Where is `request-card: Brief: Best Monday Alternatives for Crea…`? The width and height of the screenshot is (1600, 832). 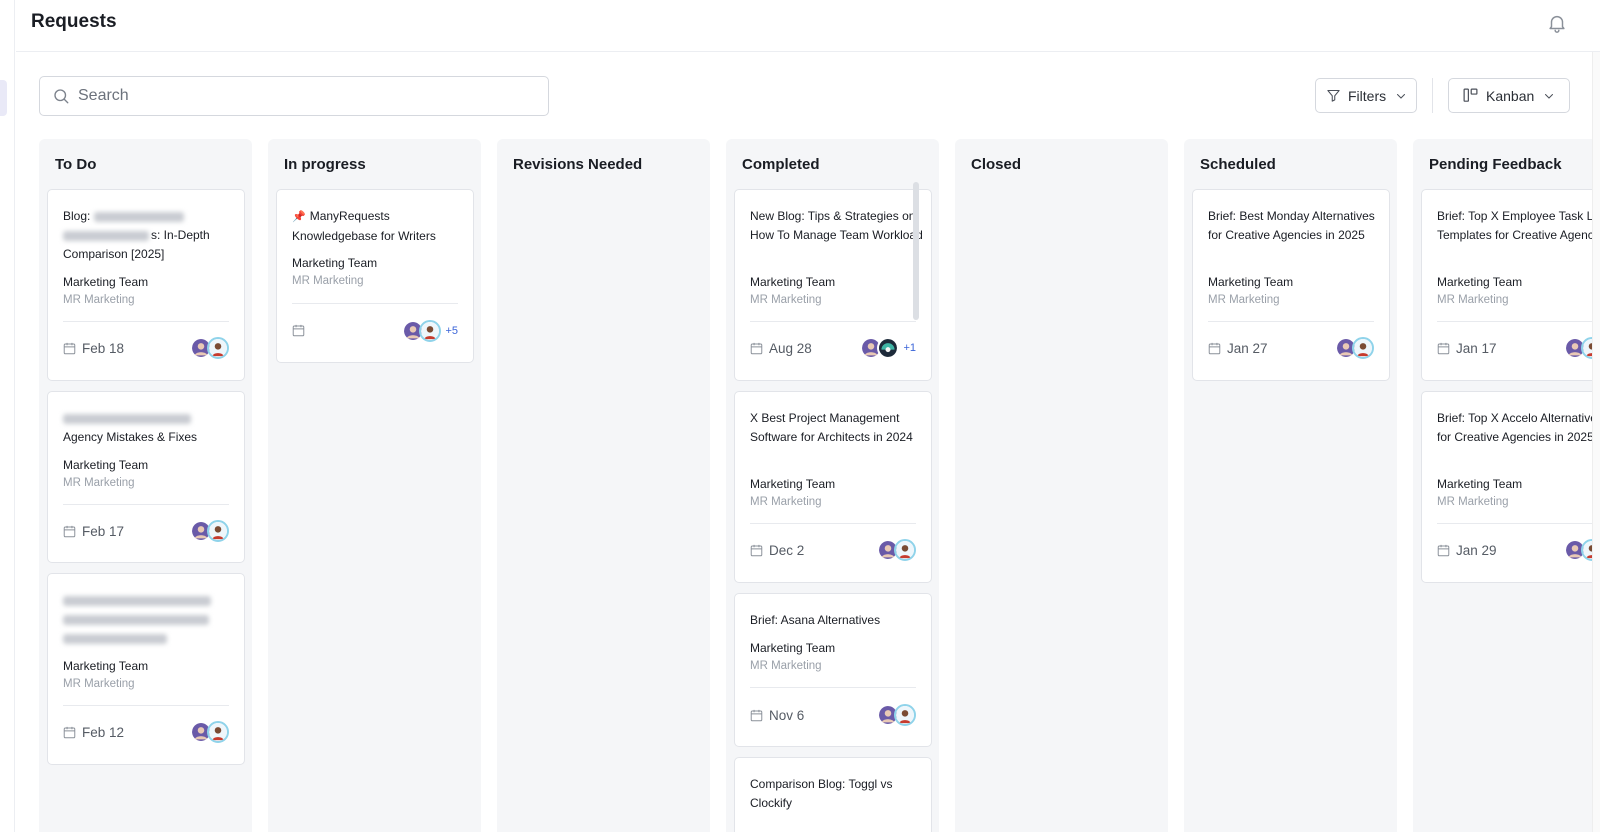 request-card: Brief: Best Monday Alternatives for Crea… is located at coordinates (1291, 285).